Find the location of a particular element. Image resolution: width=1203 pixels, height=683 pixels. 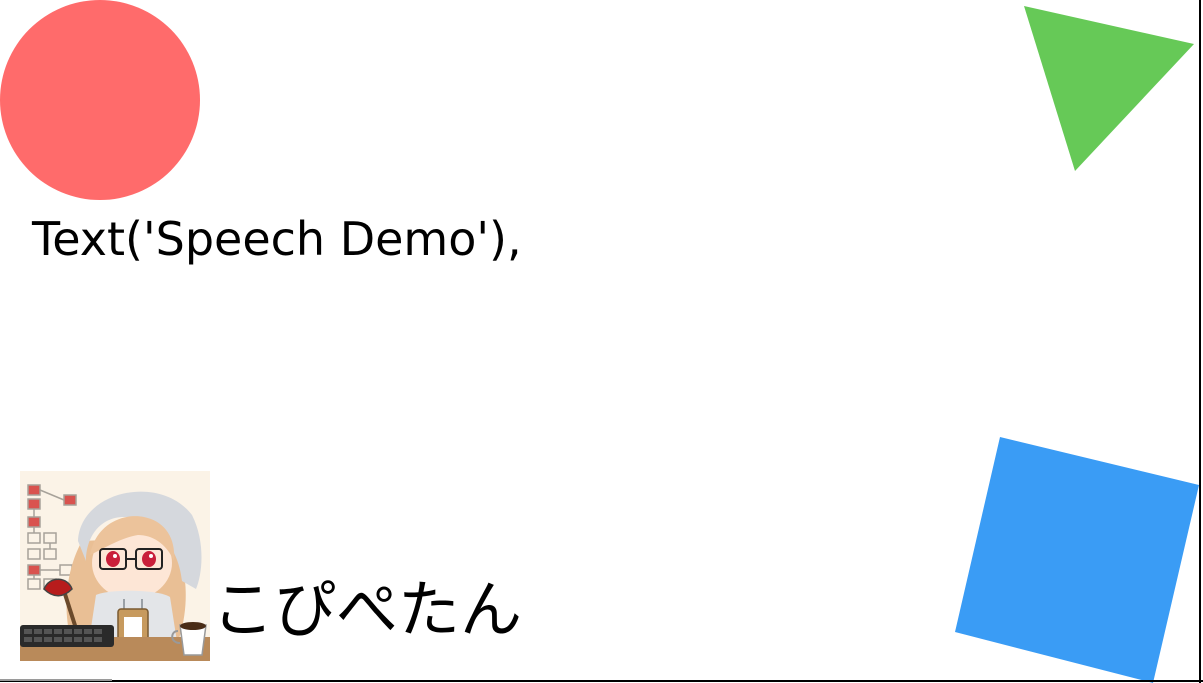

frame-border-bottom is located at coordinates (601, 681).